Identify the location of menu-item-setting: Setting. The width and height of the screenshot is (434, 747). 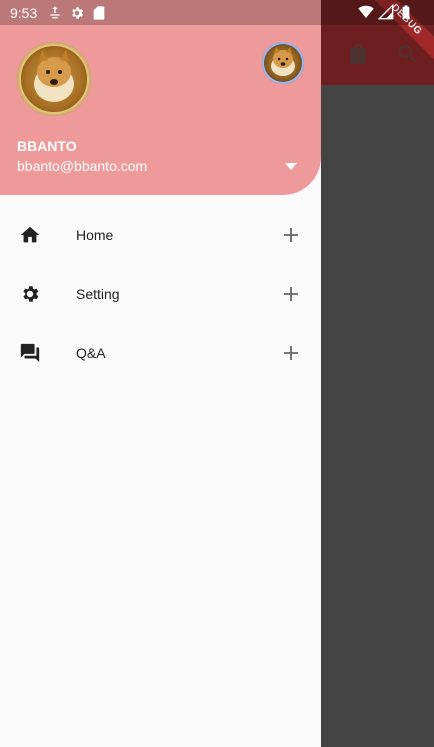
(160, 293).